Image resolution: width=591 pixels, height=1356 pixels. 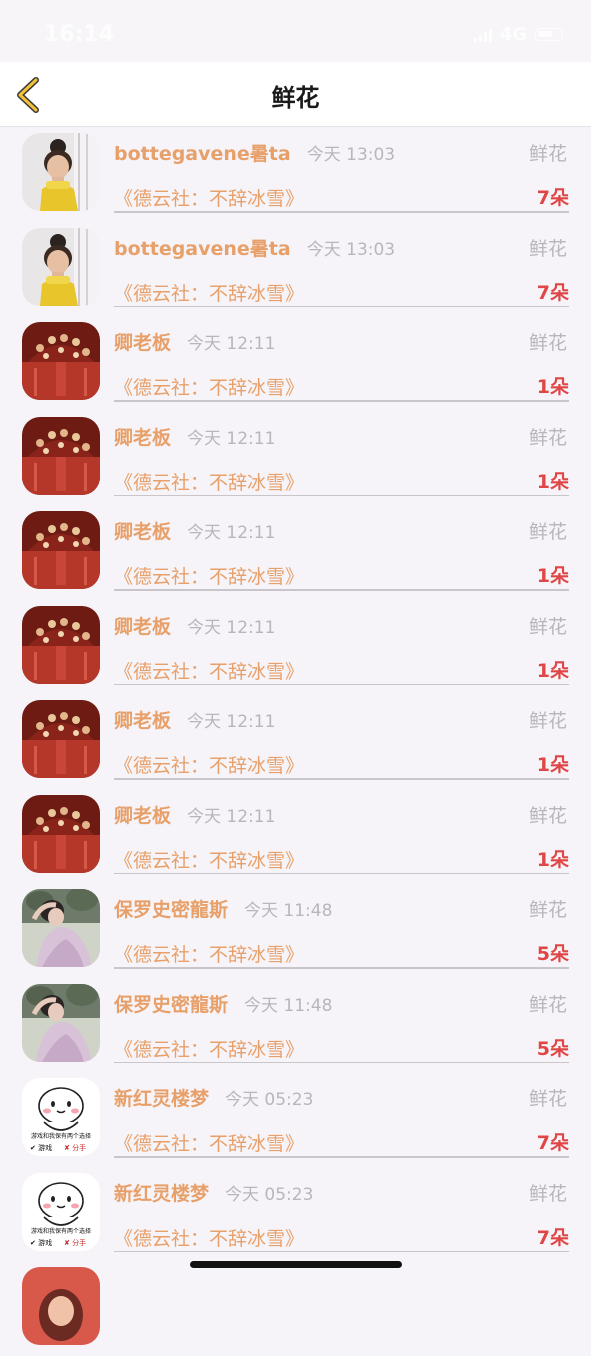 What do you see at coordinates (552, 198) in the screenshot?
I see `gift-count: 7朵` at bounding box center [552, 198].